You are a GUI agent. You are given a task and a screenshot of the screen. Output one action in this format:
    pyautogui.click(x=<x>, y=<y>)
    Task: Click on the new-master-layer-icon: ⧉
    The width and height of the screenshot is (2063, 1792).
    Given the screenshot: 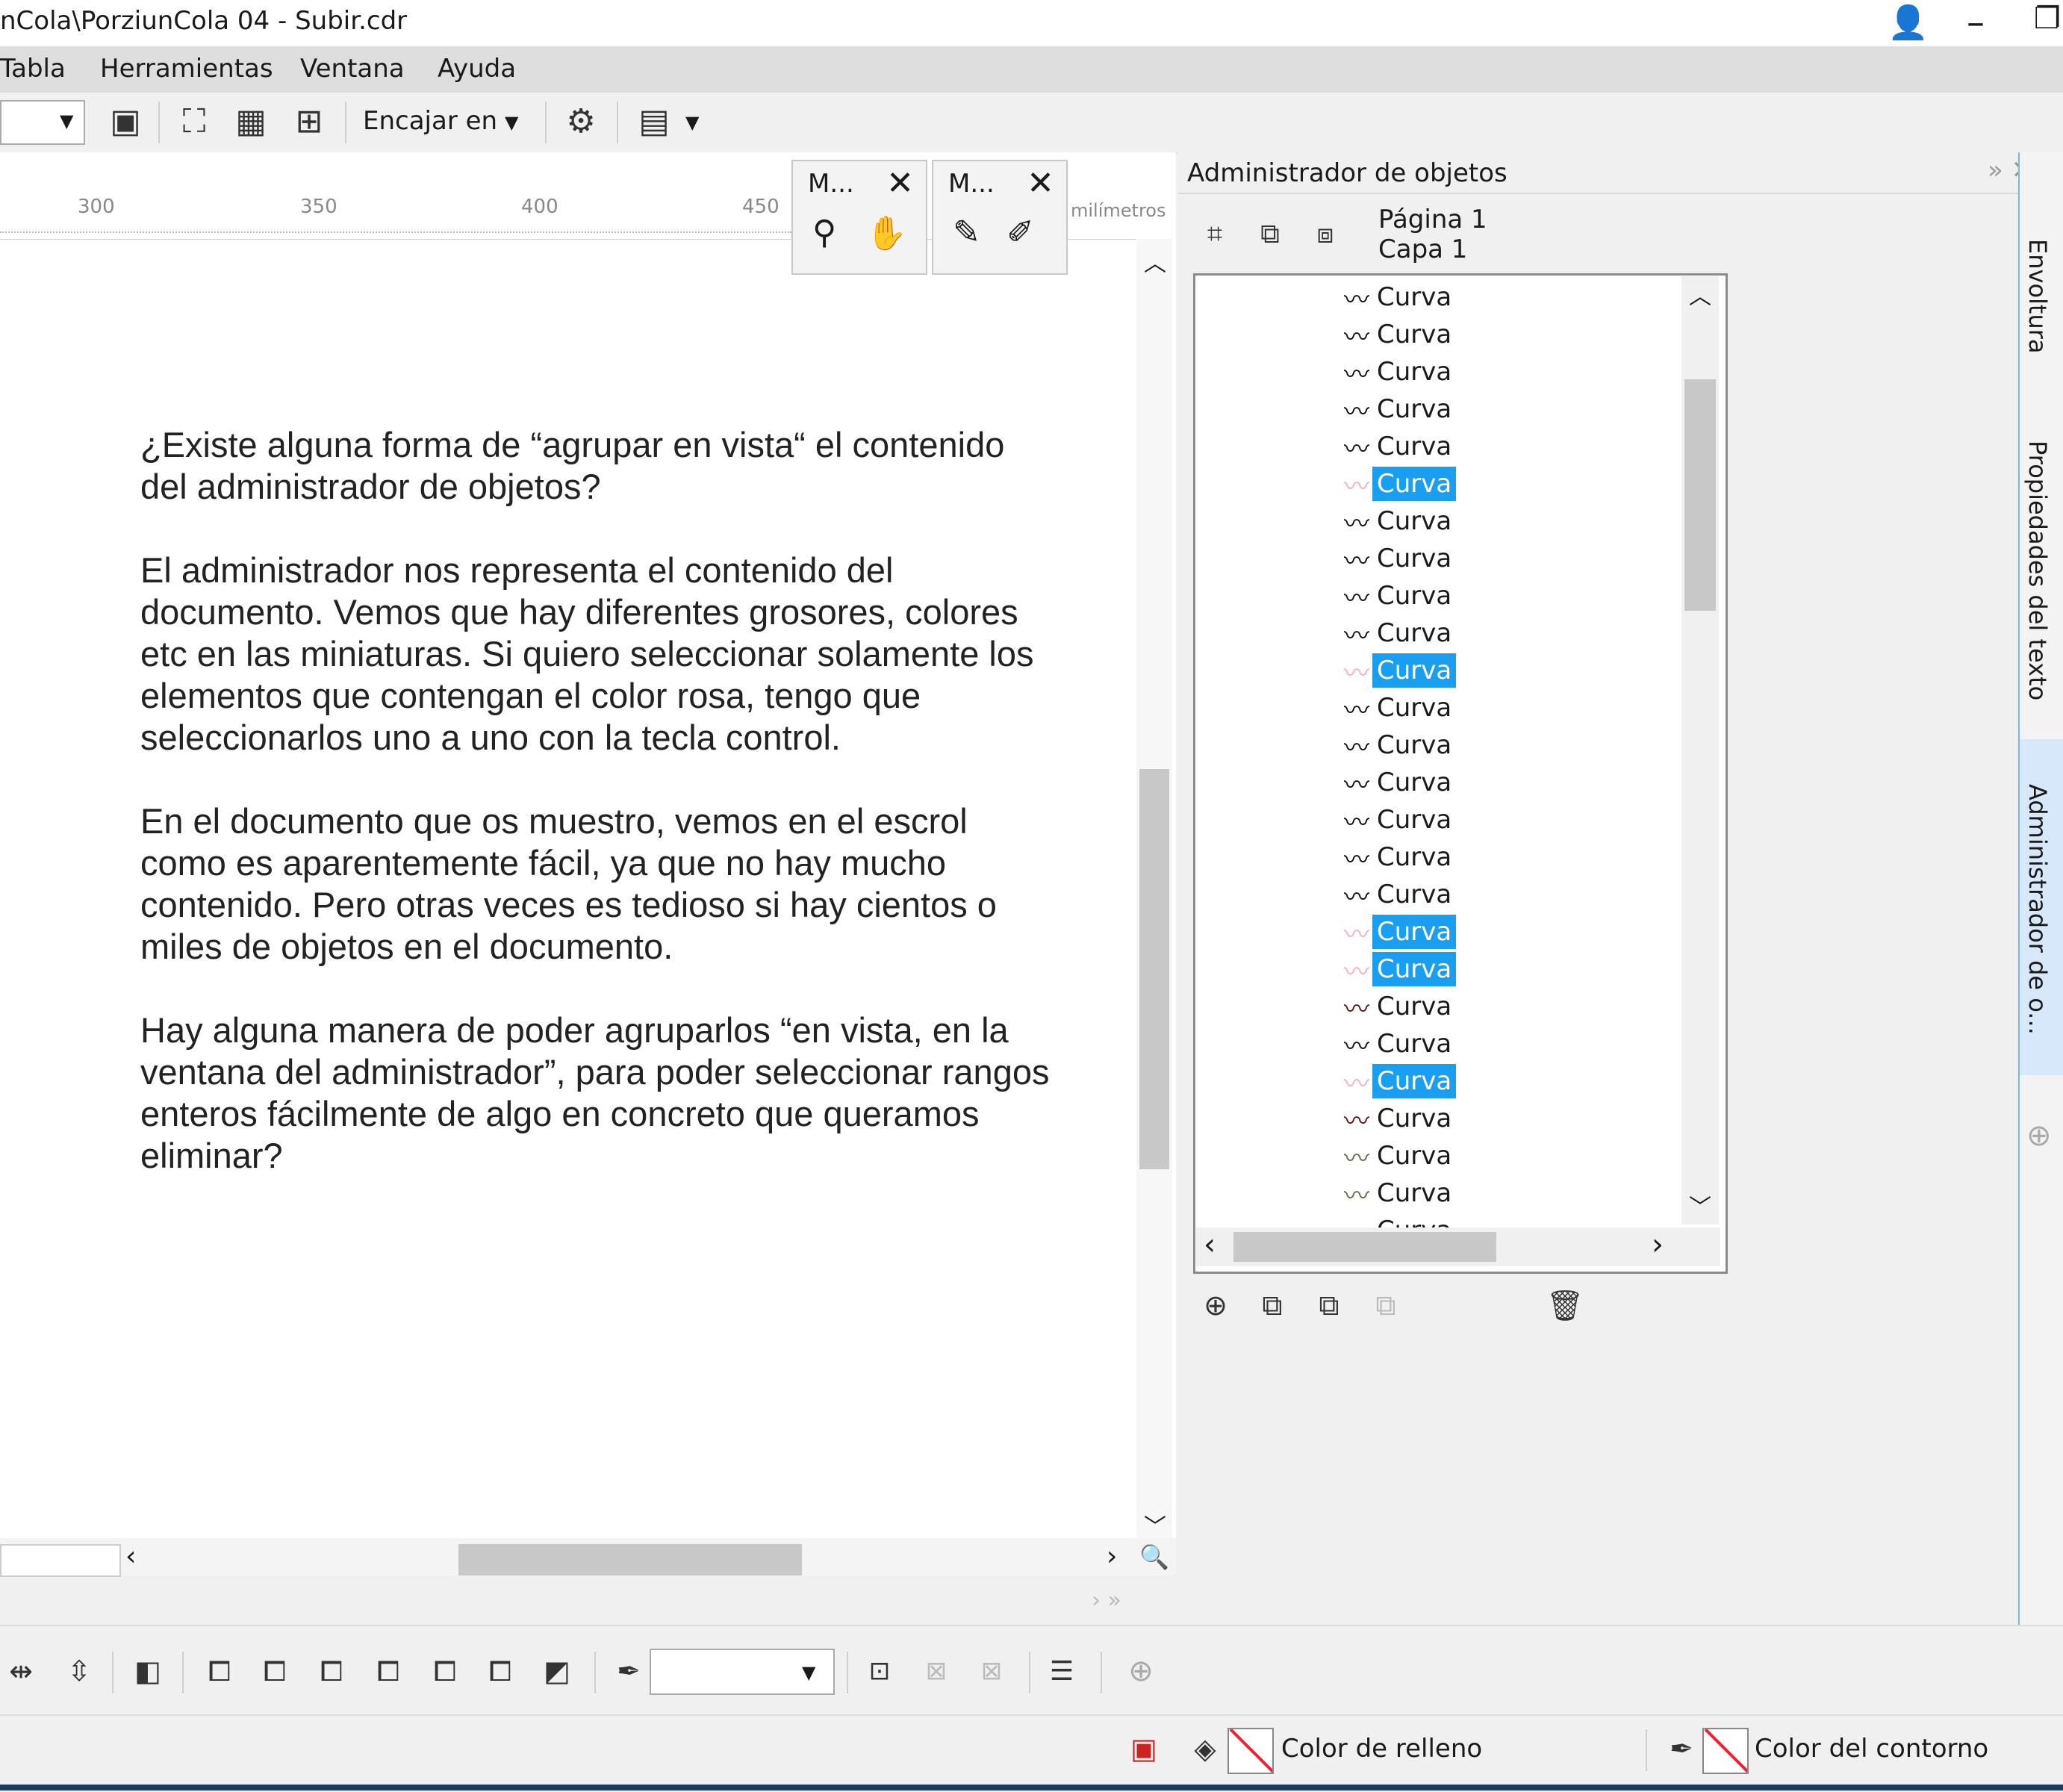 What is the action you would take?
    pyautogui.click(x=1272, y=1305)
    